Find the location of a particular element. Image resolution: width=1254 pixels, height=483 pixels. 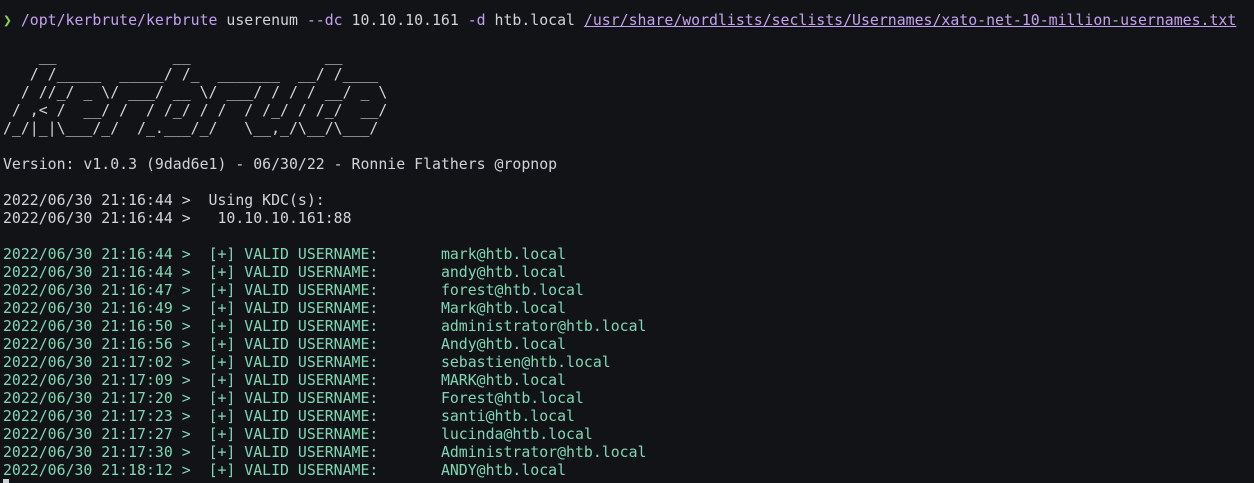

kdc-line: 2022/06/30 21:16:44 > Using KDC(s): is located at coordinates (164, 200).